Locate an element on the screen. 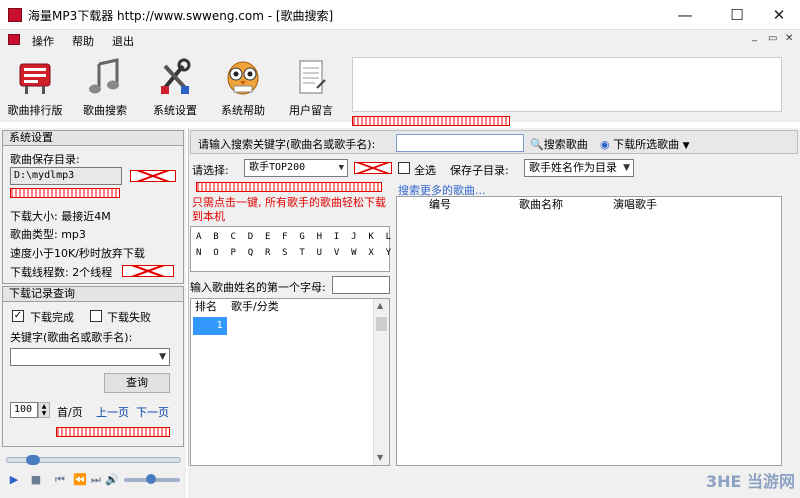 The height and width of the screenshot is (498, 800). select-label: 请选择: is located at coordinates (210, 170).